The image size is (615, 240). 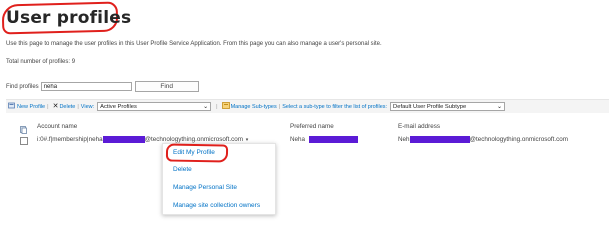 I want to click on table-row-email: Neh @technologything.onmicrosoft.com, so click(x=483, y=139).